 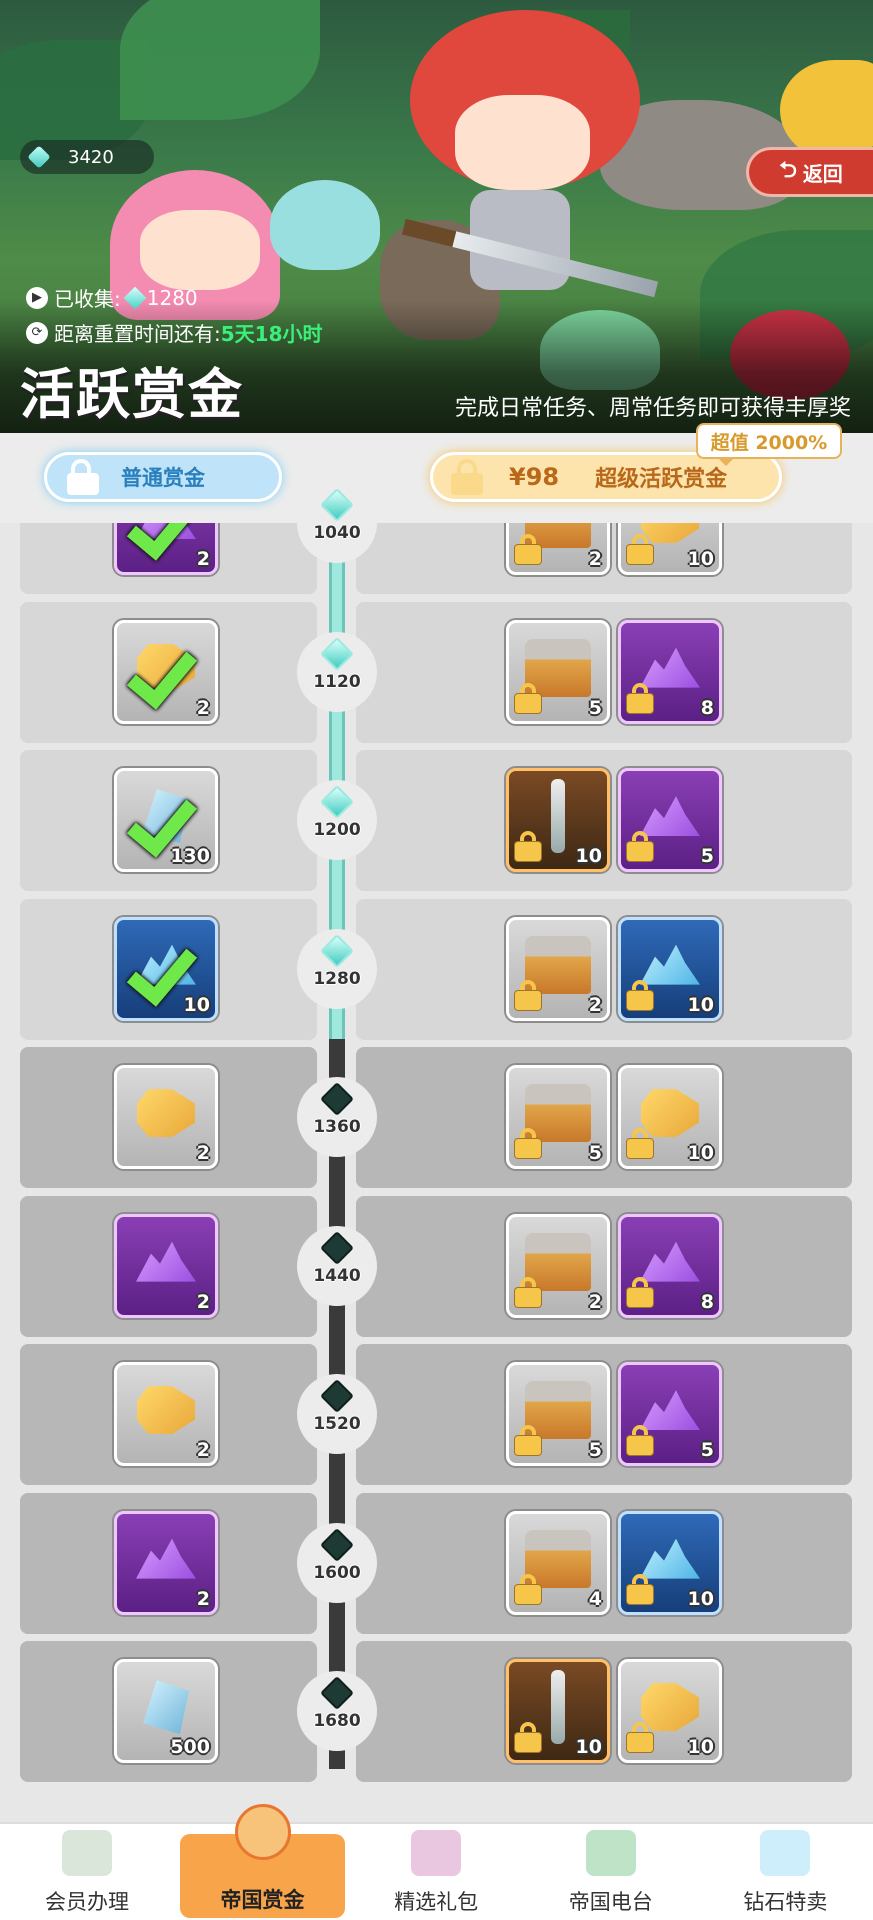 I want to click on reward-quantity: 8, so click(x=707, y=1301).